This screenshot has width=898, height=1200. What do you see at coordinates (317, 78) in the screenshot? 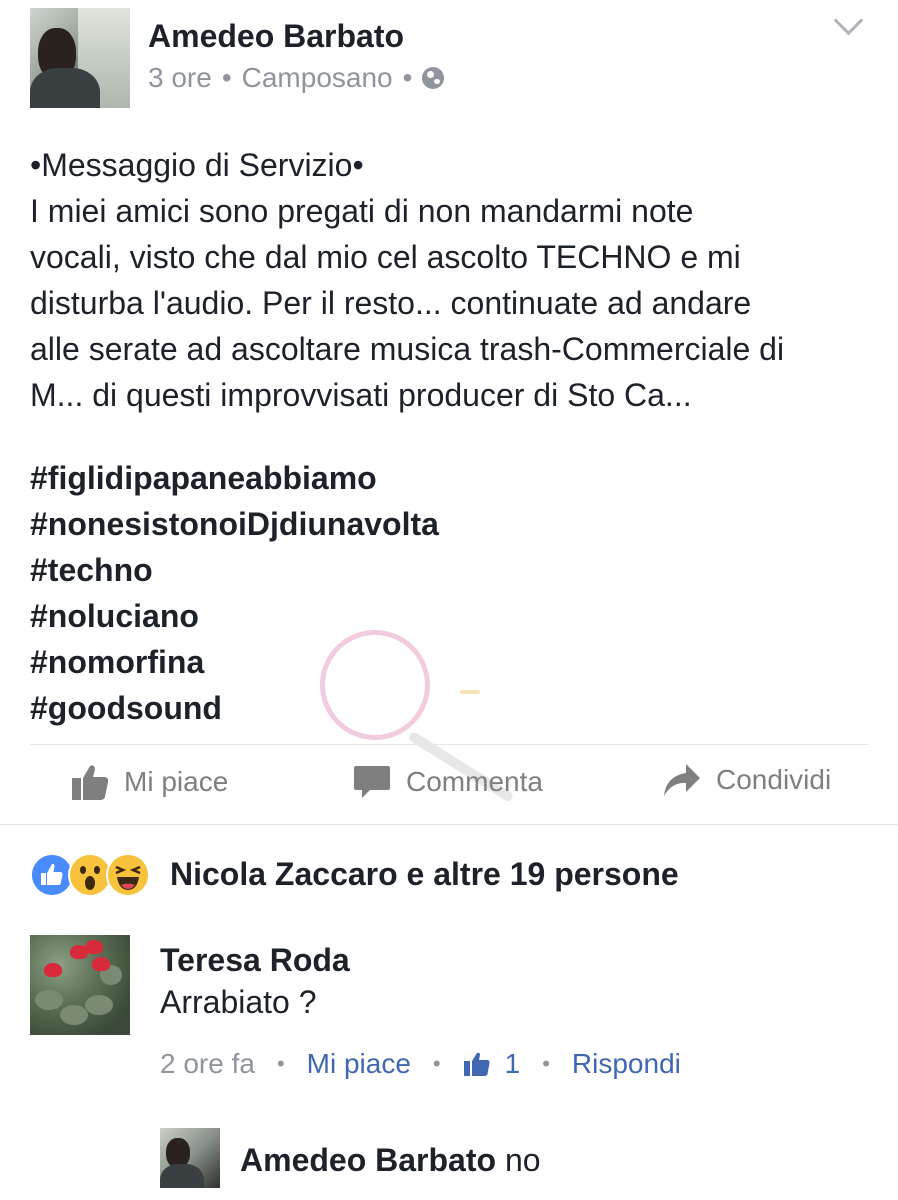
I see `post-location: Camposano` at bounding box center [317, 78].